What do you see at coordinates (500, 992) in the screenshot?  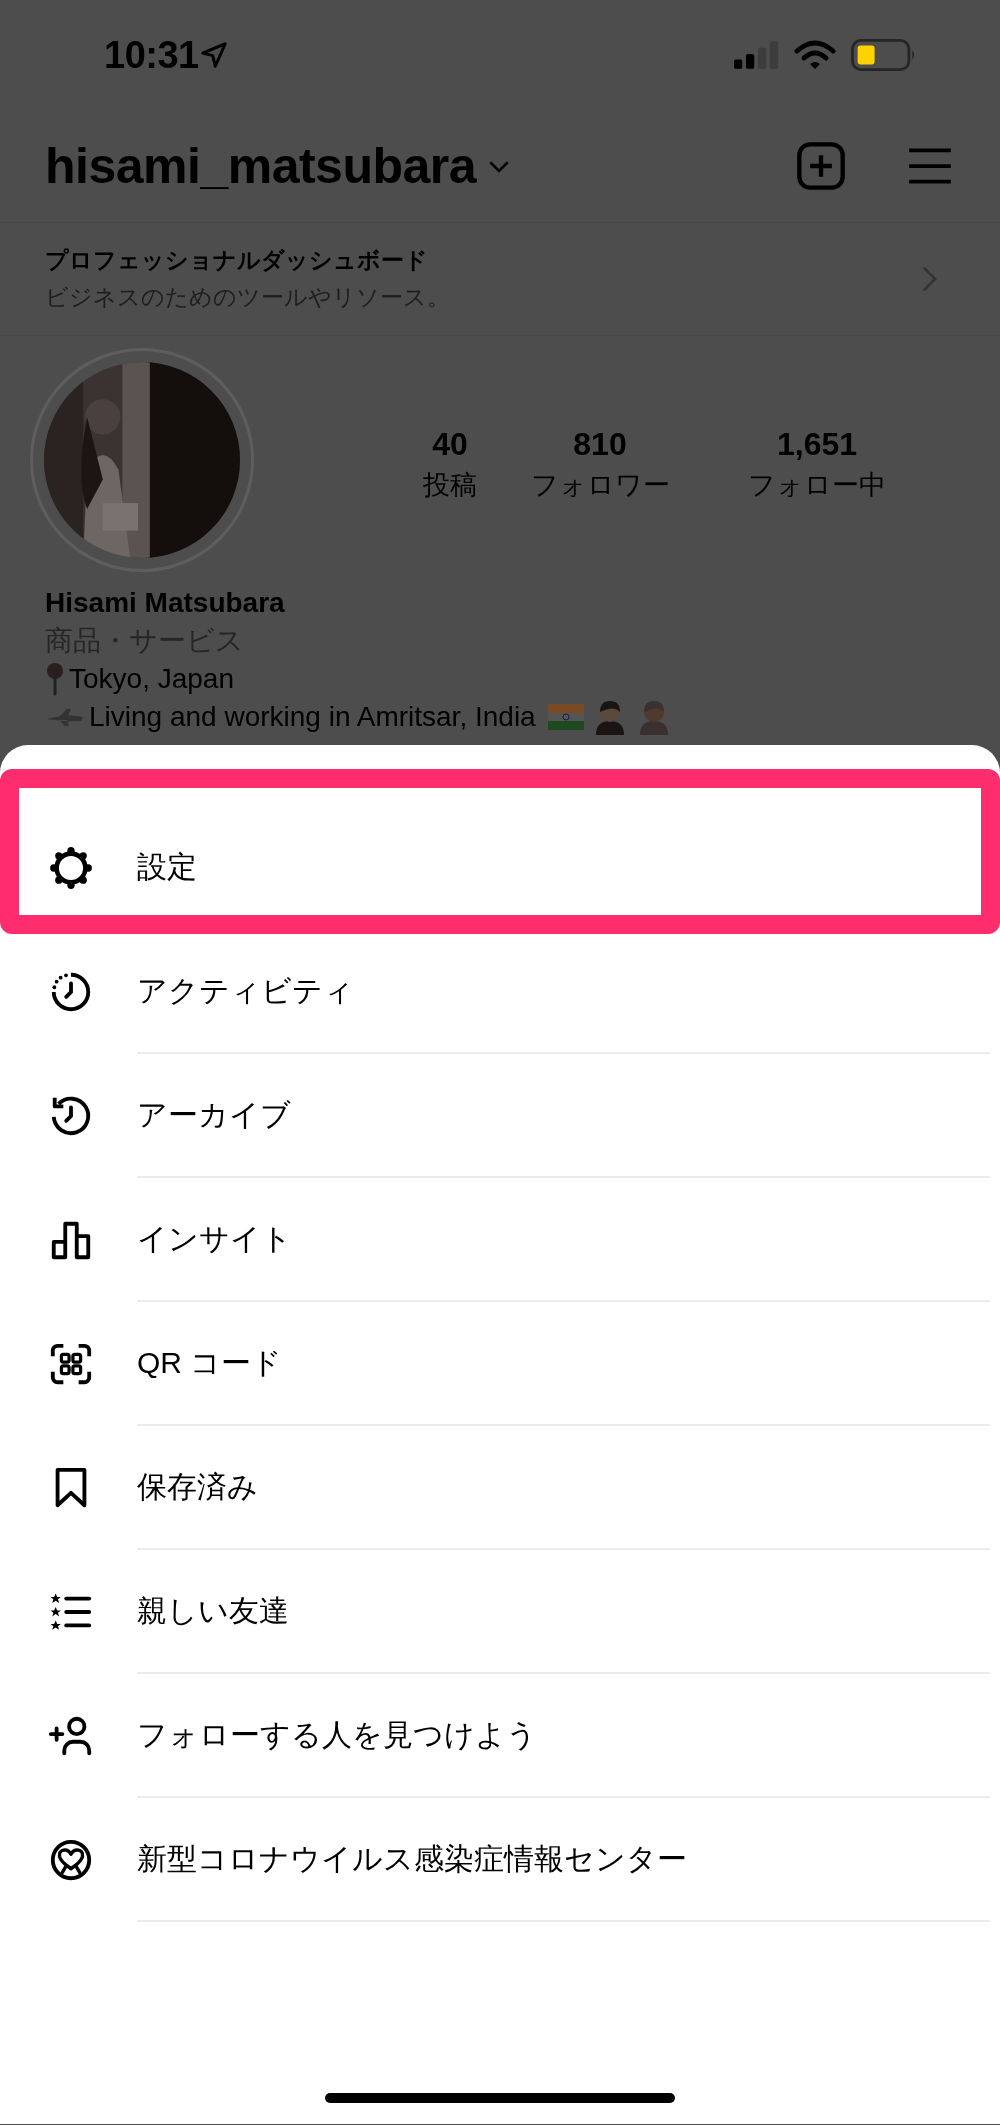 I see `menu-item: アクティビティ` at bounding box center [500, 992].